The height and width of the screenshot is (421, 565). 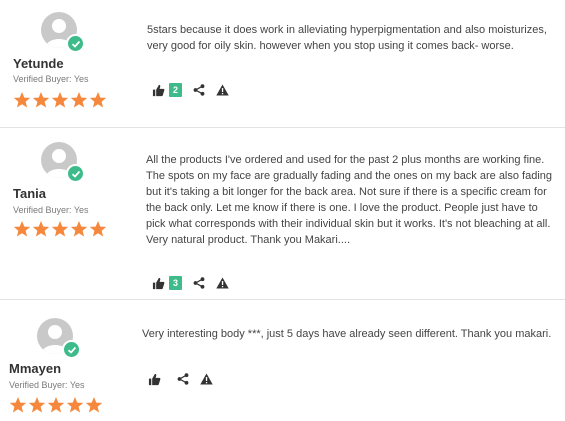 I want to click on review-actions, so click(x=180, y=379).